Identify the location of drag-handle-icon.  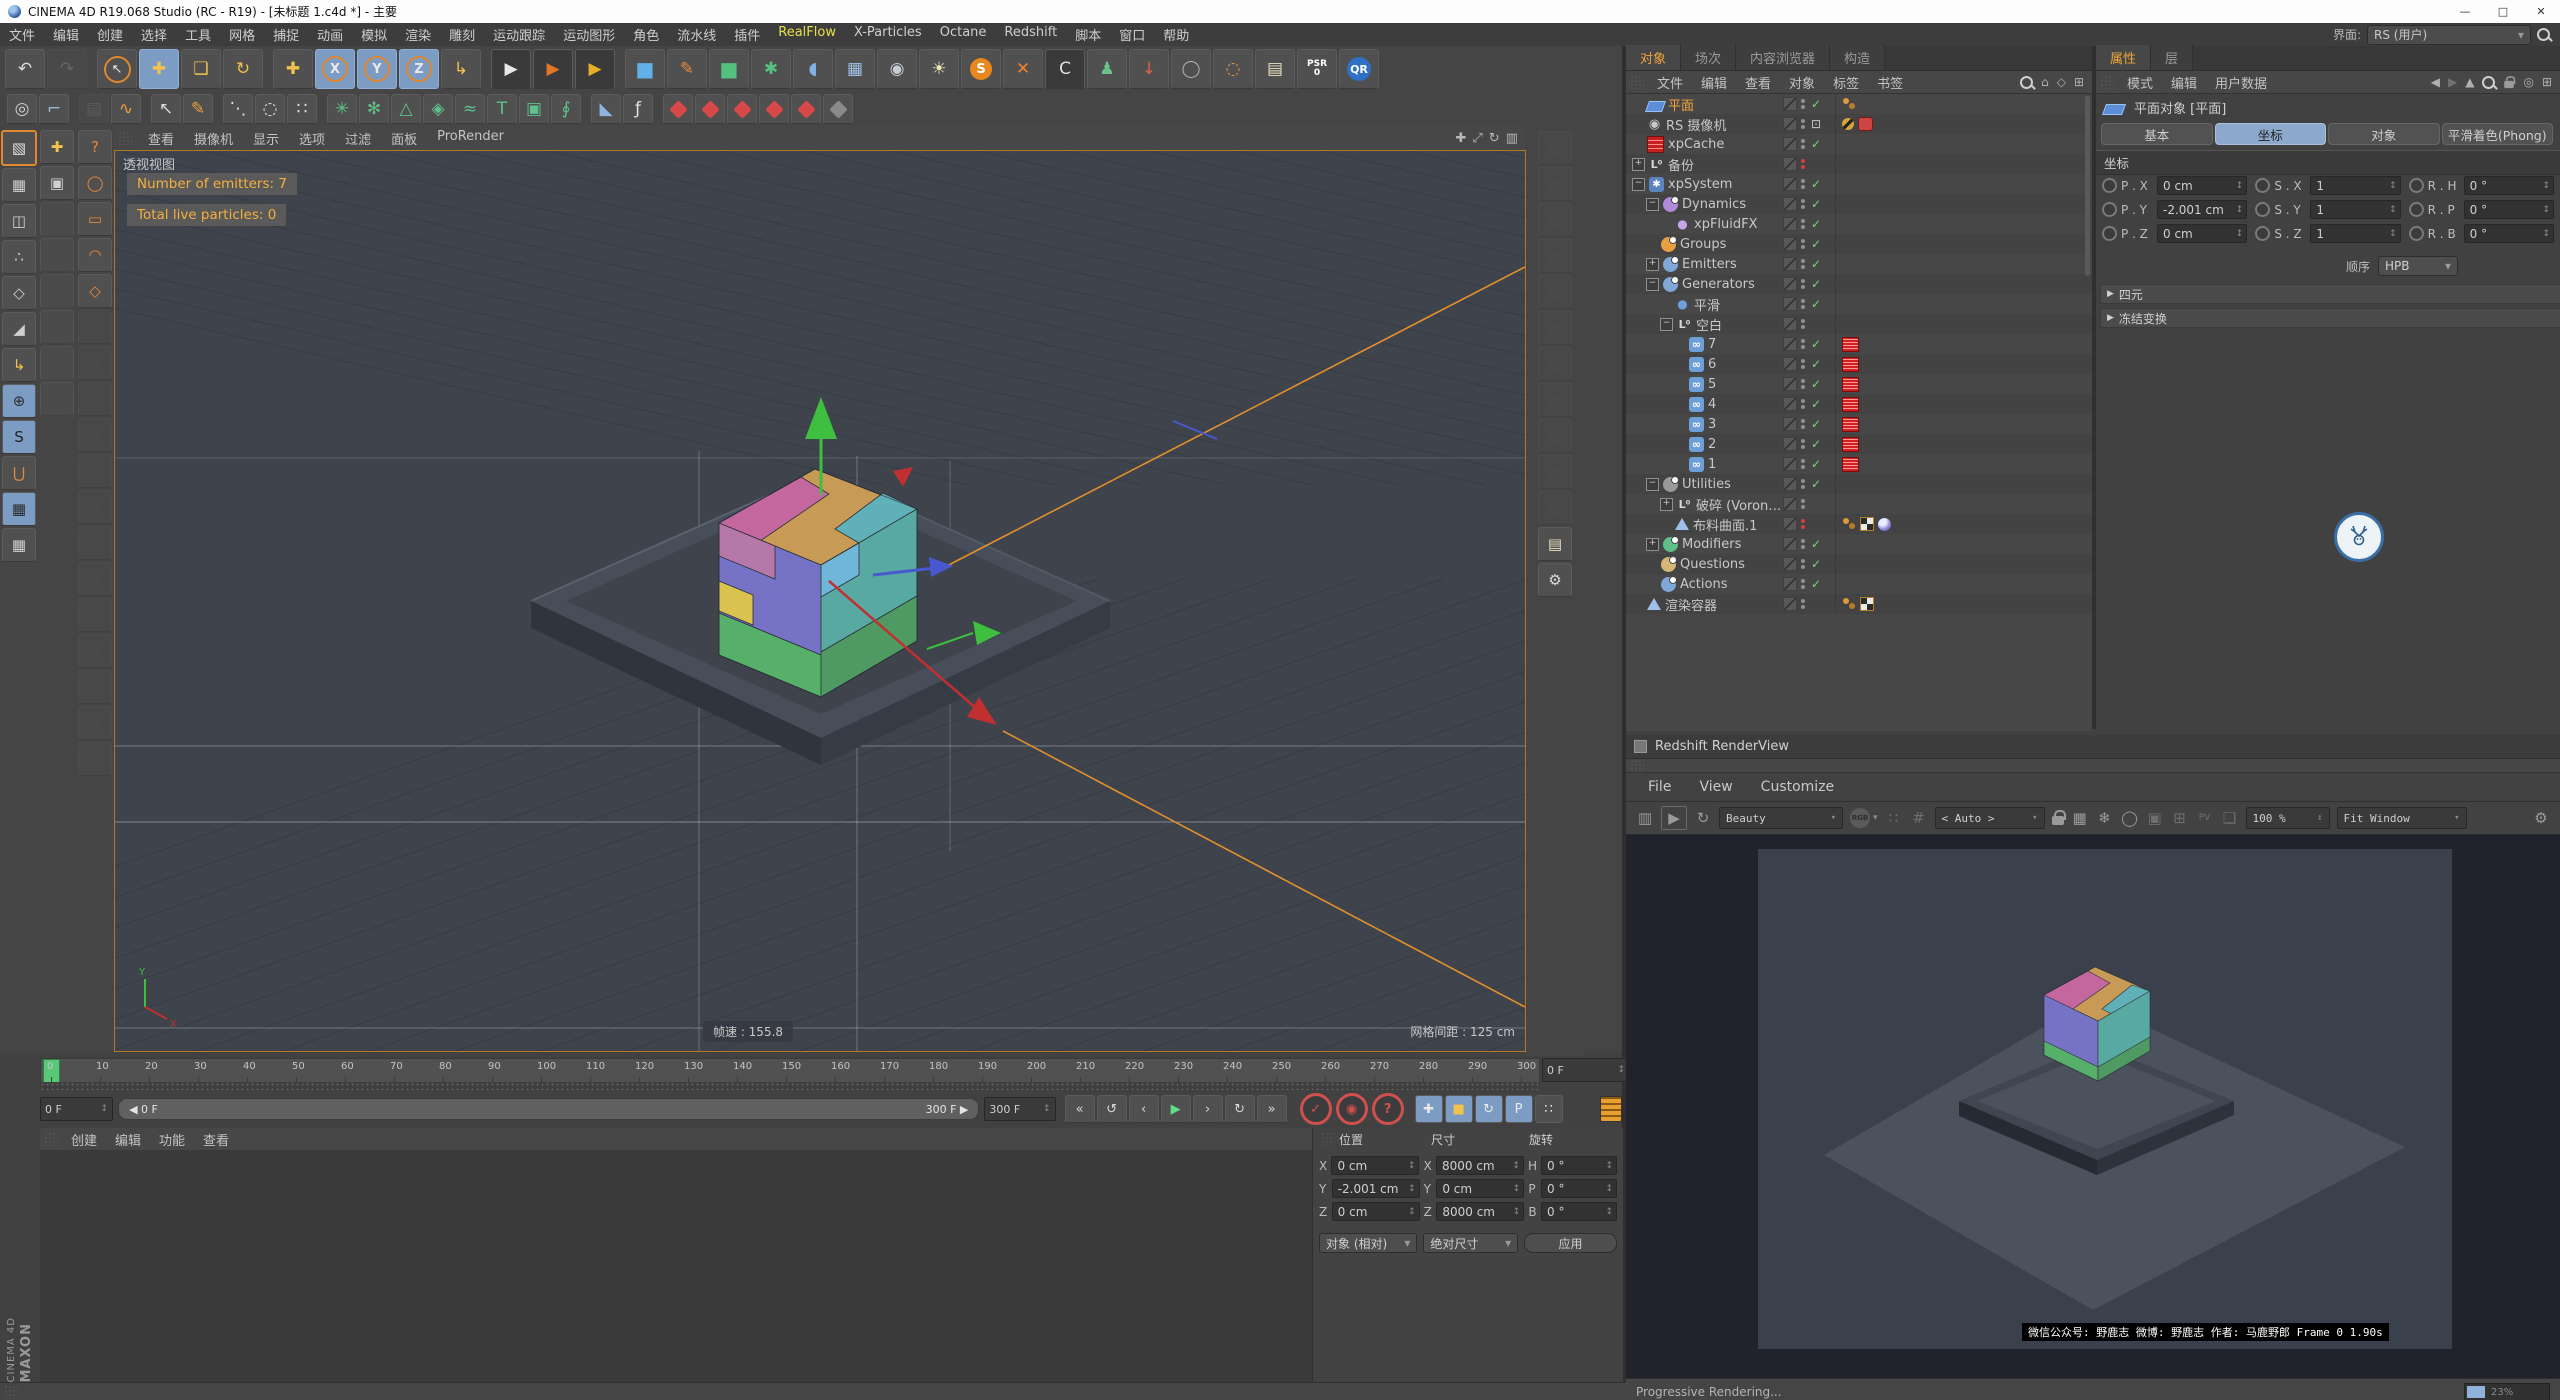
(51, 1139).